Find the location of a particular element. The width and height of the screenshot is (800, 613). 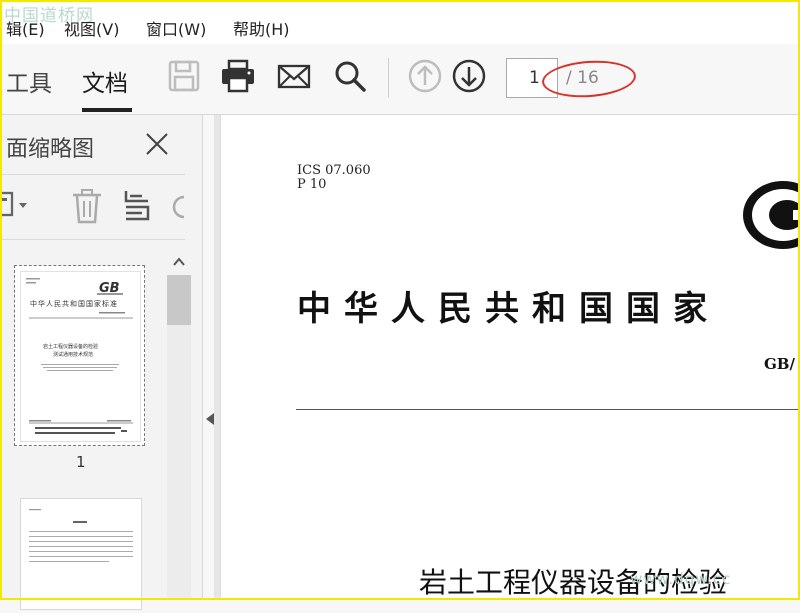

toolbar-separator is located at coordinates (388, 78).